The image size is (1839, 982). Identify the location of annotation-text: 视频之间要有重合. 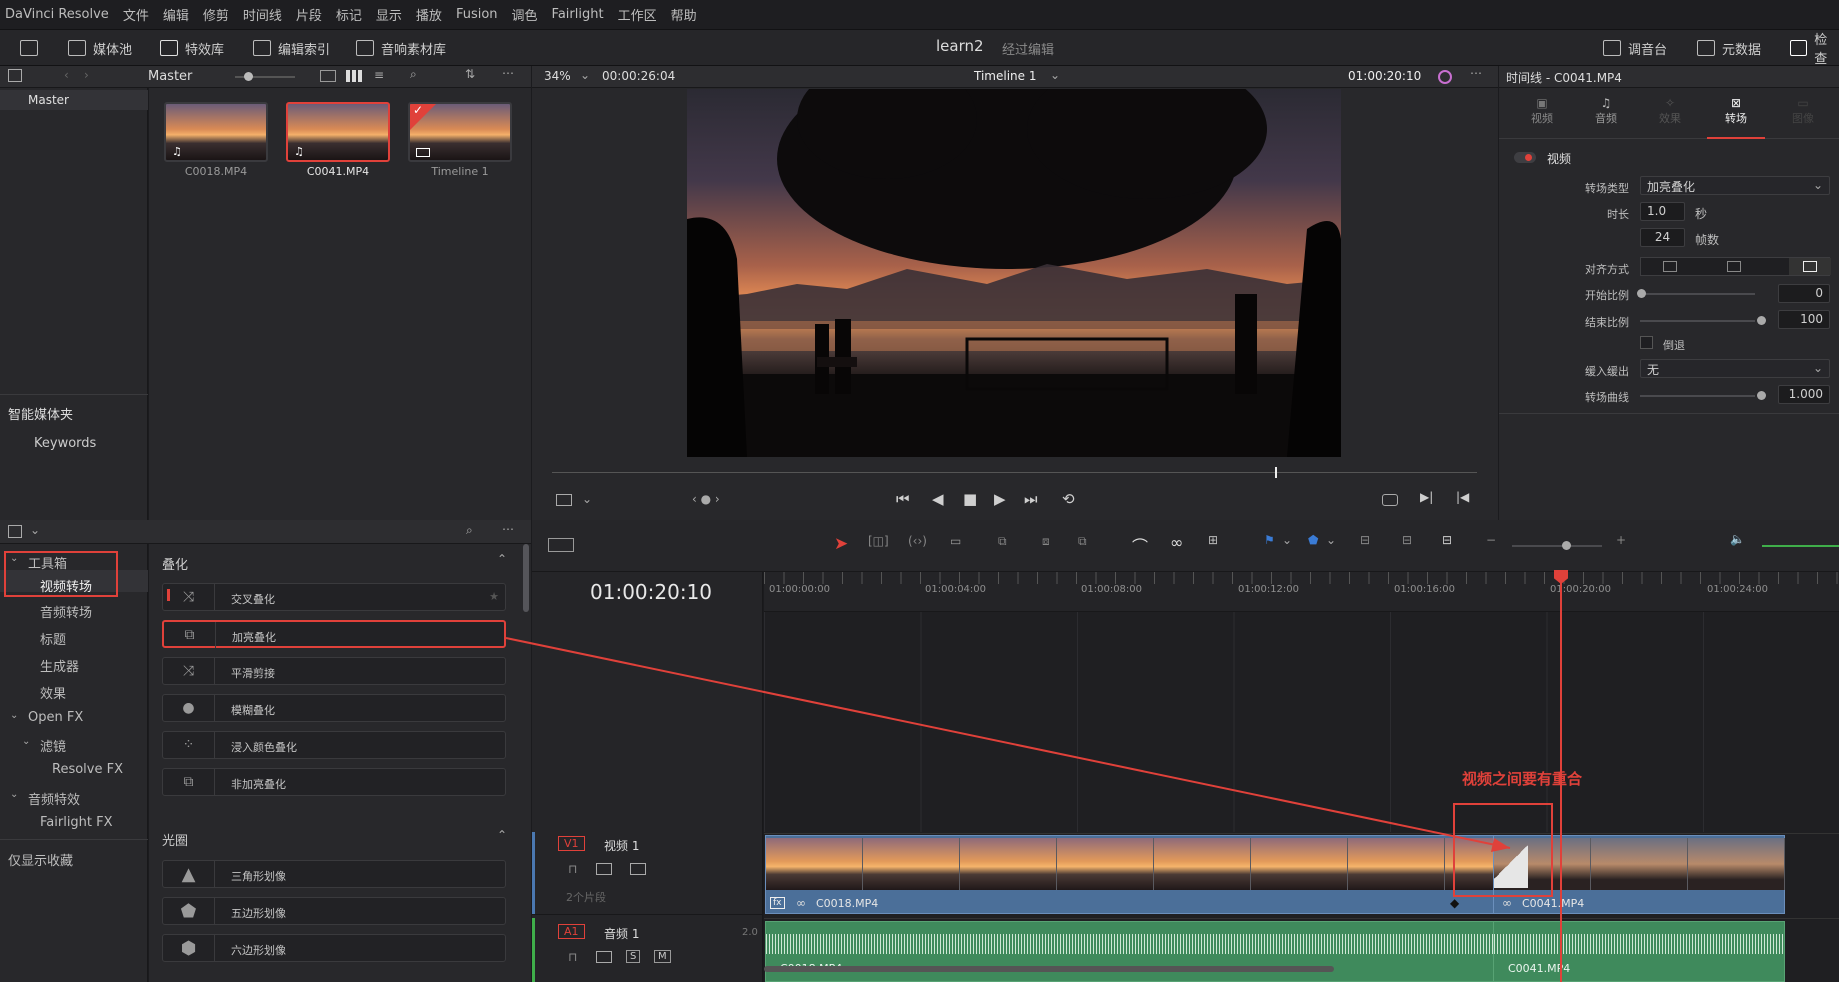
(1522, 779).